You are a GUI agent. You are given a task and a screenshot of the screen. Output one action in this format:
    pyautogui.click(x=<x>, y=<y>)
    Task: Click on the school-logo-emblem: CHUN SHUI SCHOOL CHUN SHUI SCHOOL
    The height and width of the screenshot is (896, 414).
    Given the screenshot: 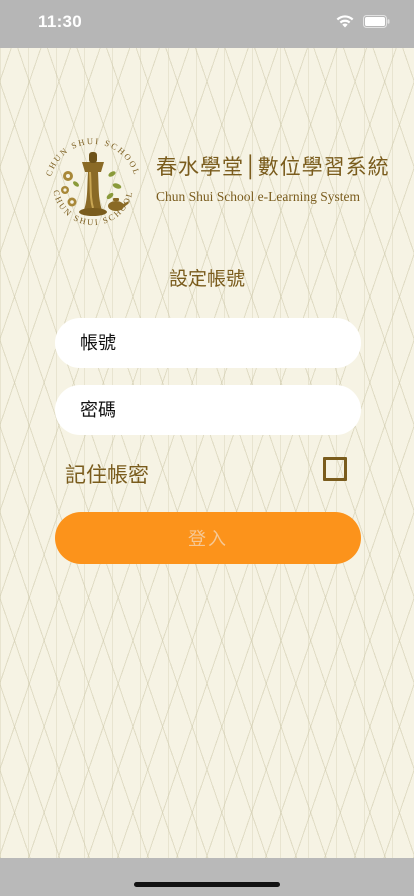 What is the action you would take?
    pyautogui.click(x=91, y=181)
    